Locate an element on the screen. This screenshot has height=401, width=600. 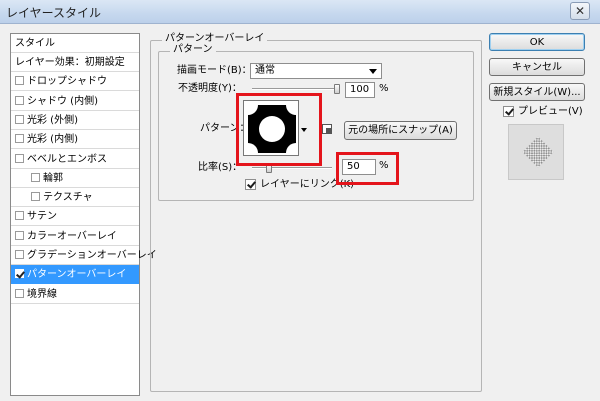
style-list-item: レイヤー効果：初期設定 is located at coordinates (75, 62).